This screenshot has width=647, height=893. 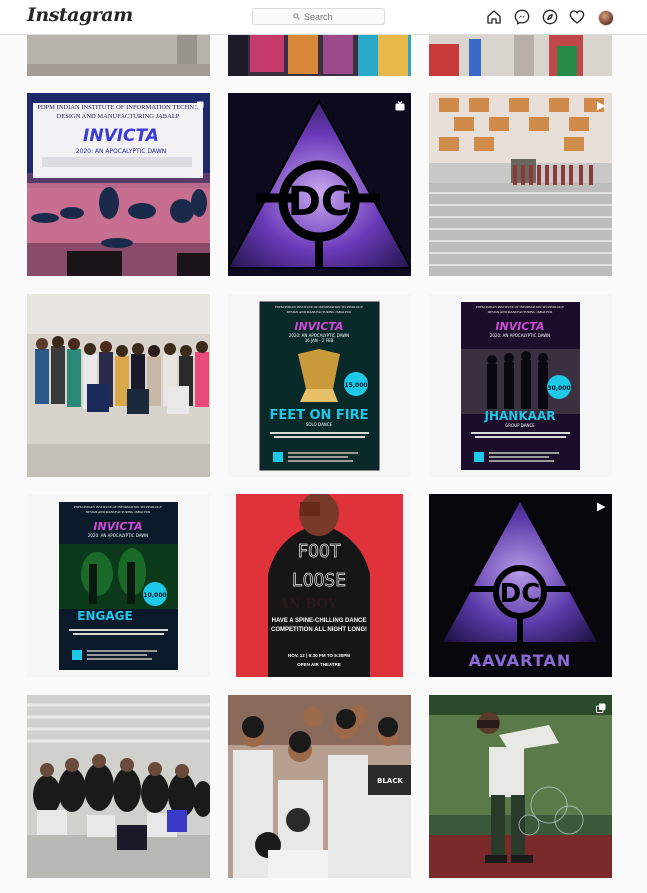 What do you see at coordinates (520, 594) in the screenshot?
I see `aavartan-dc-text: DC` at bounding box center [520, 594].